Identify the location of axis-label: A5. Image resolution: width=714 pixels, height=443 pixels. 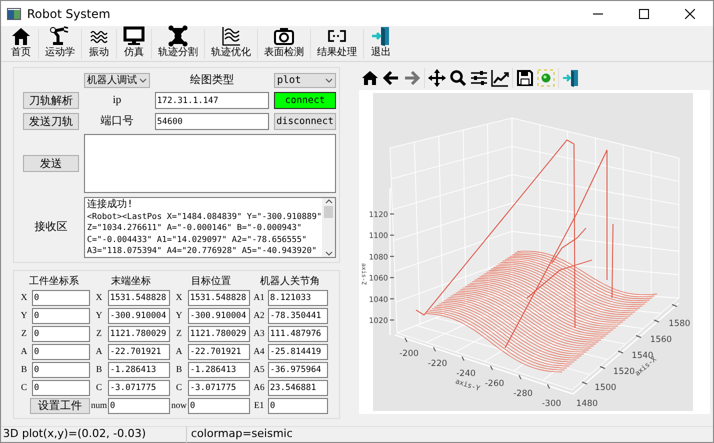
(259, 369).